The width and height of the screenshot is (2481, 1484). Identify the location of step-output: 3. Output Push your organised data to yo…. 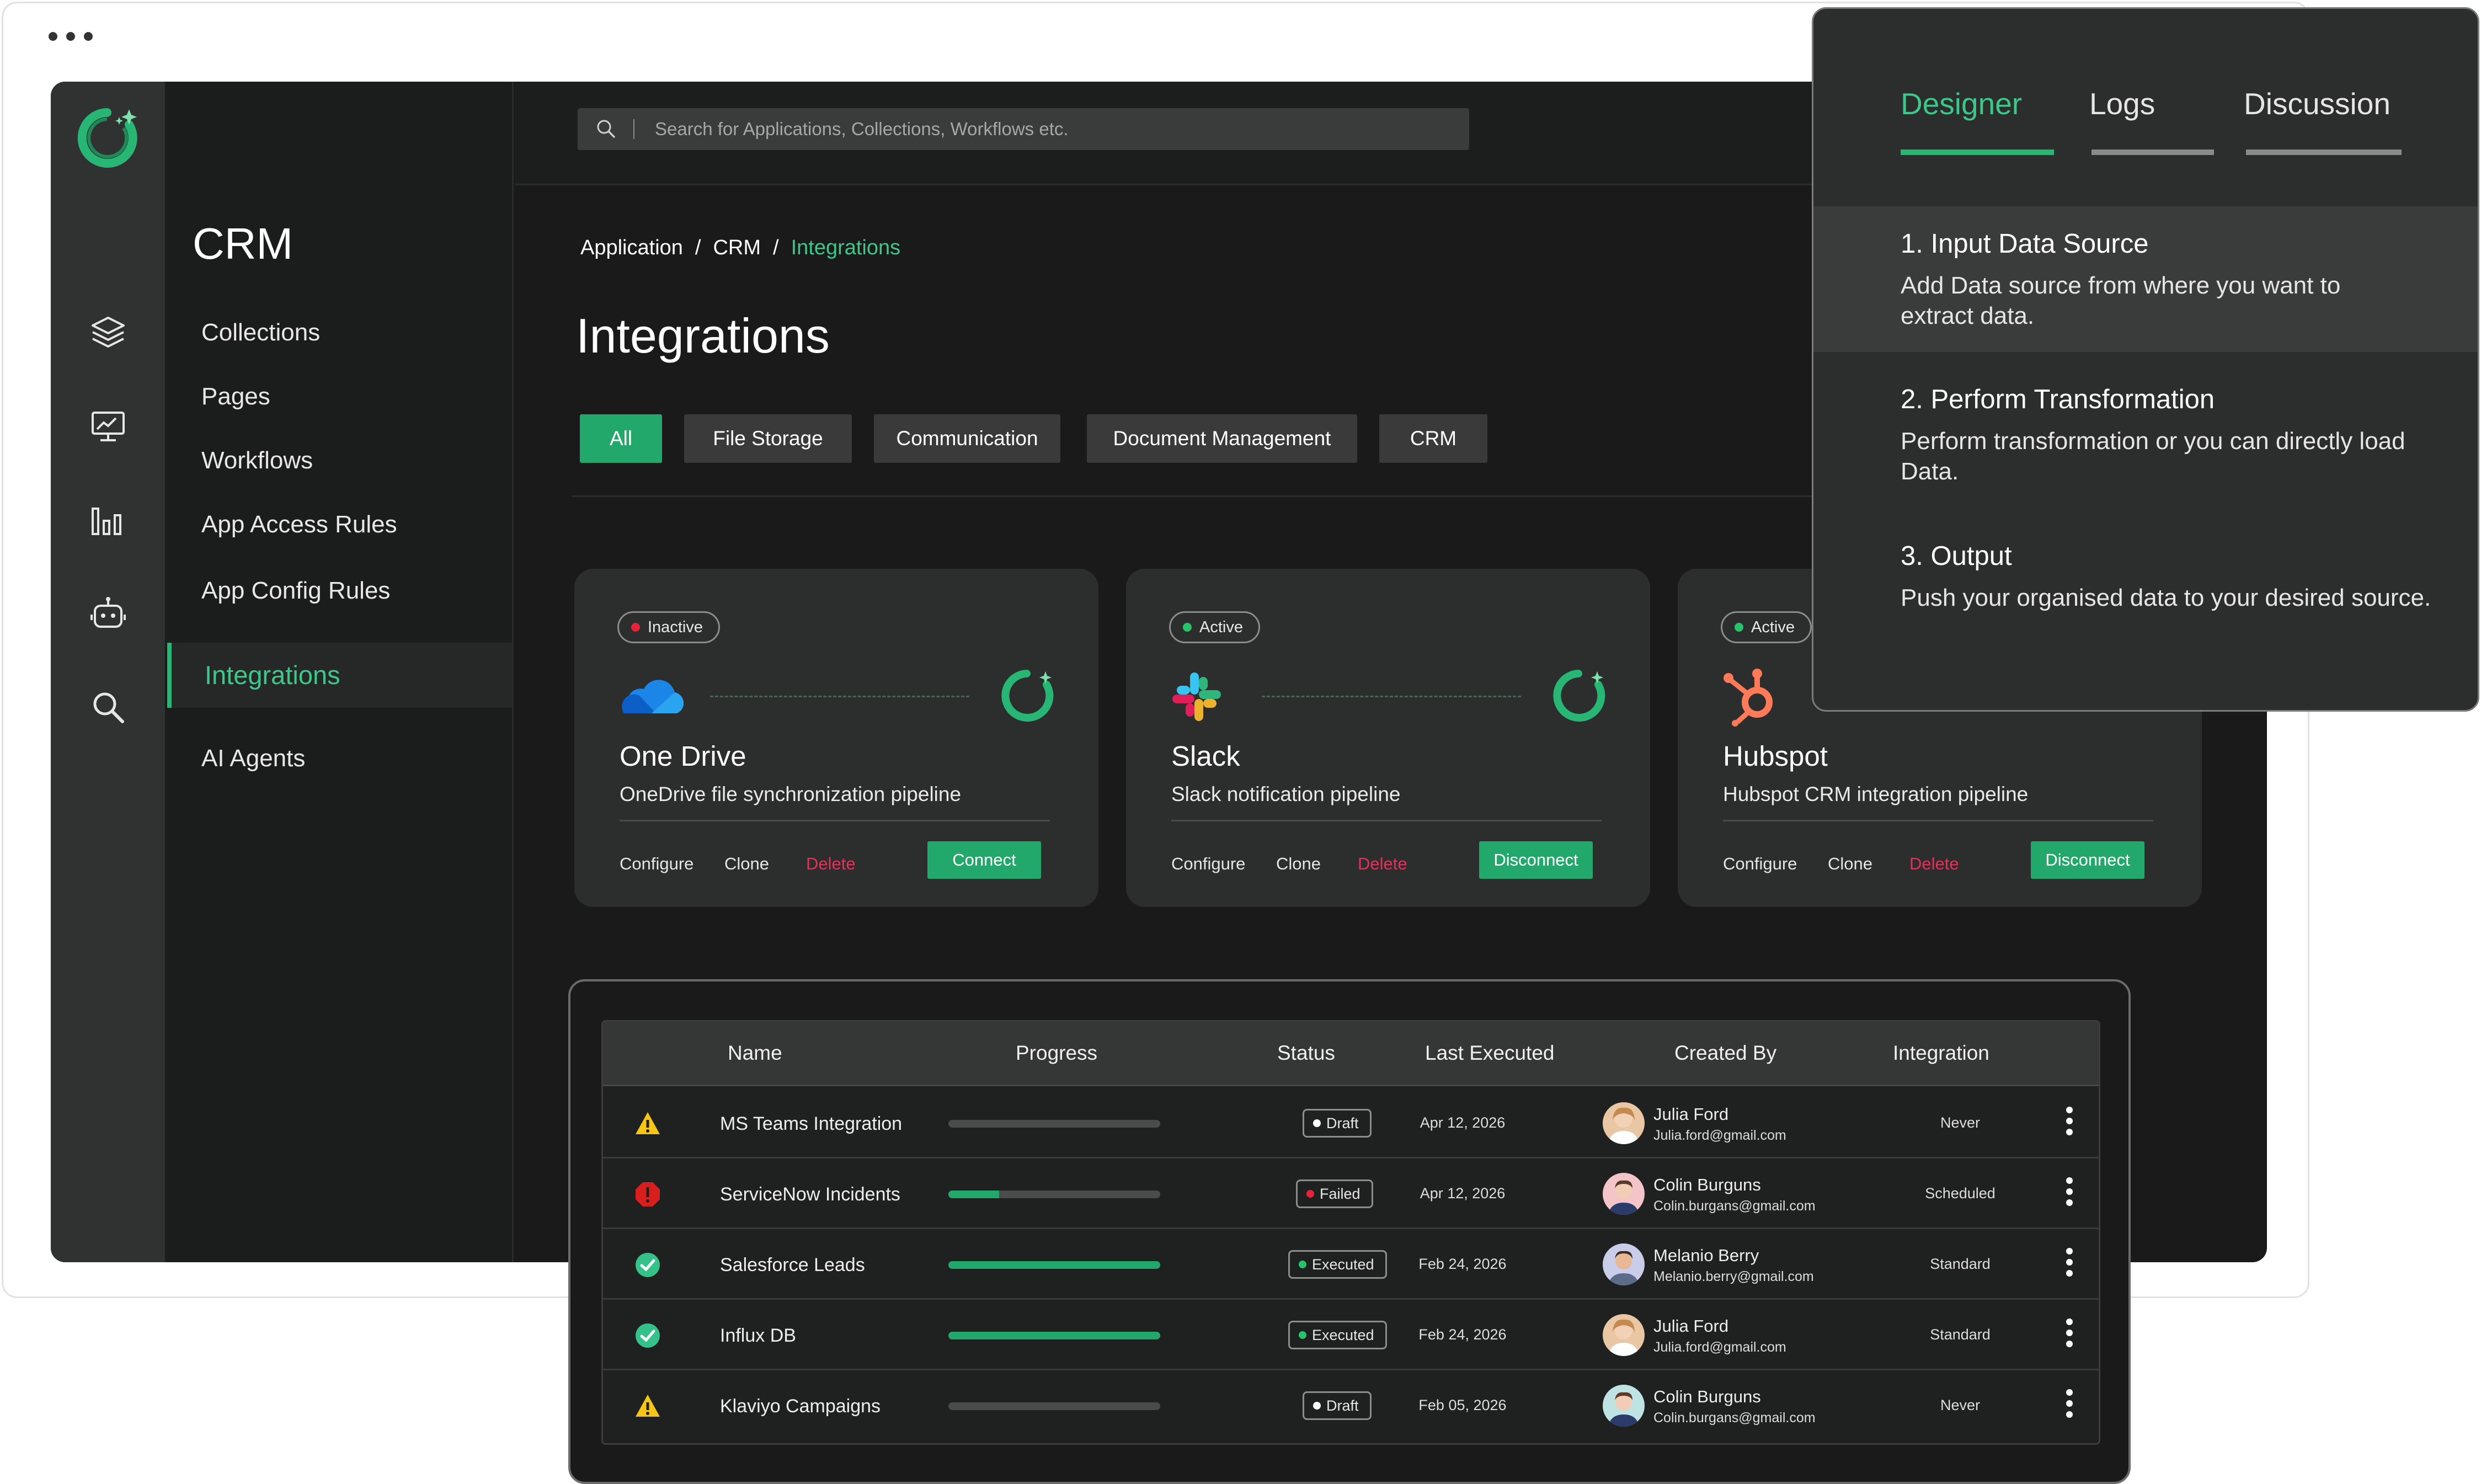
(2145, 577).